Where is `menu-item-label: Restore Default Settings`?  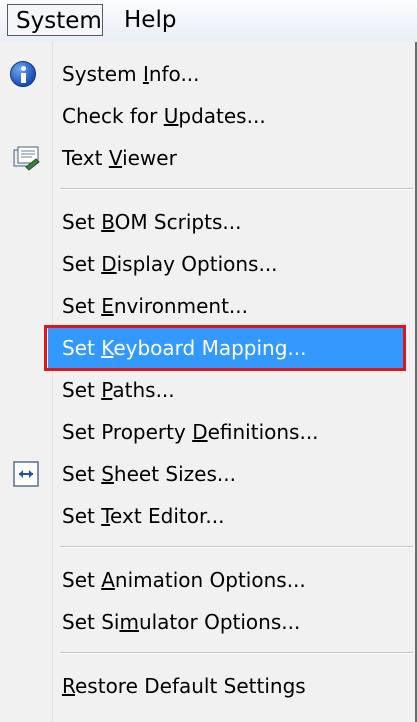
menu-item-label: Restore Default Settings is located at coordinates (184, 686).